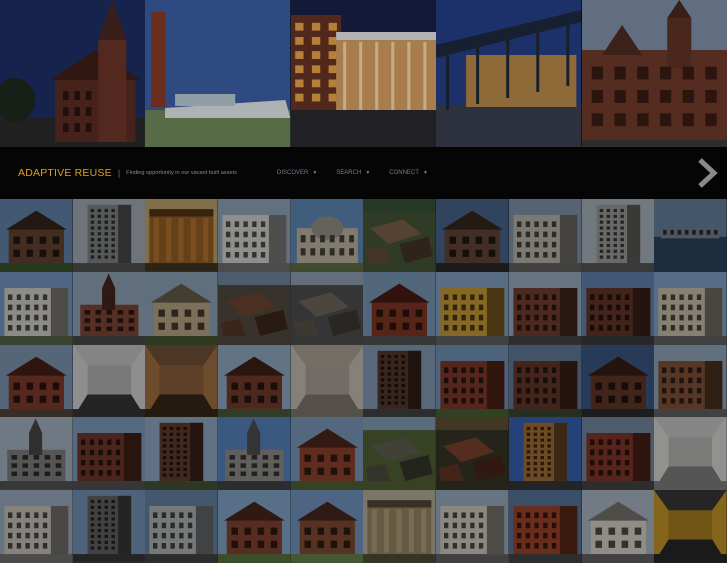 This screenshot has width=727, height=563. Describe the element at coordinates (353, 173) in the screenshot. I see `menu-search: SEARCH ▼` at that location.